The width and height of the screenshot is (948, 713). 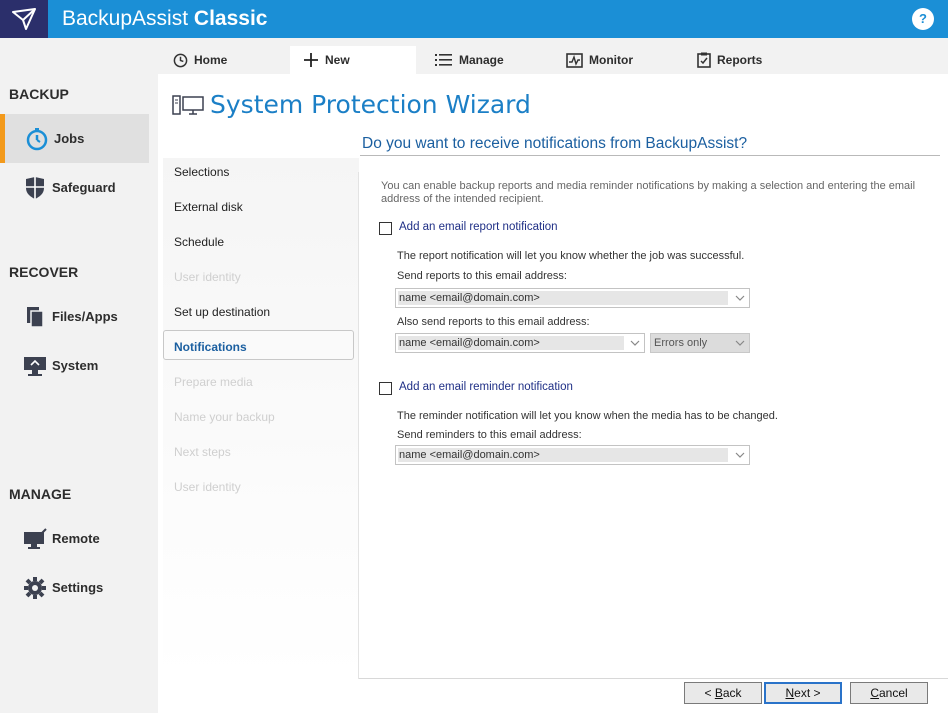 What do you see at coordinates (35, 588) in the screenshot?
I see `gear-icon` at bounding box center [35, 588].